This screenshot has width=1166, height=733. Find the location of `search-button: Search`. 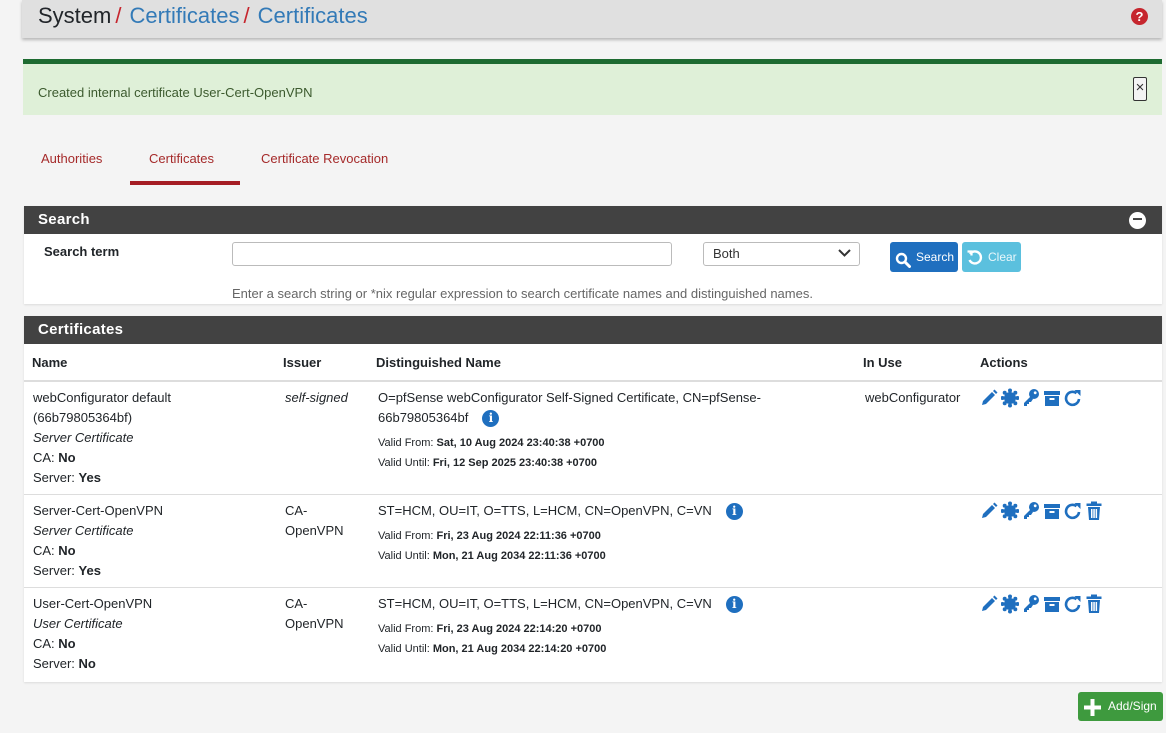

search-button: Search is located at coordinates (924, 257).